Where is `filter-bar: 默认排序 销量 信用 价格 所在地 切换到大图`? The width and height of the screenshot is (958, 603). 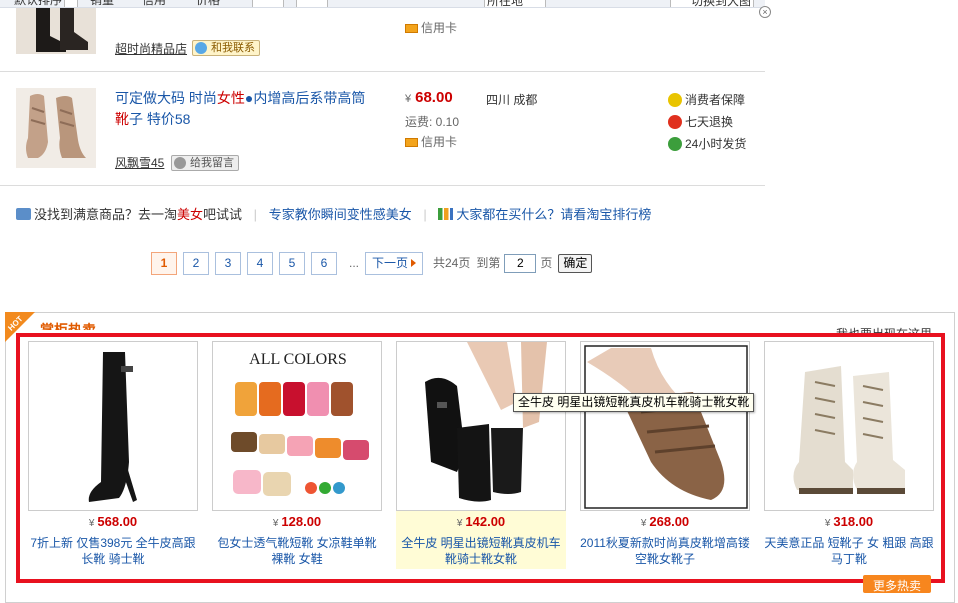
filter-bar: 默认排序 销量 信用 价格 所在地 切换到大图 is located at coordinates (382, 4).